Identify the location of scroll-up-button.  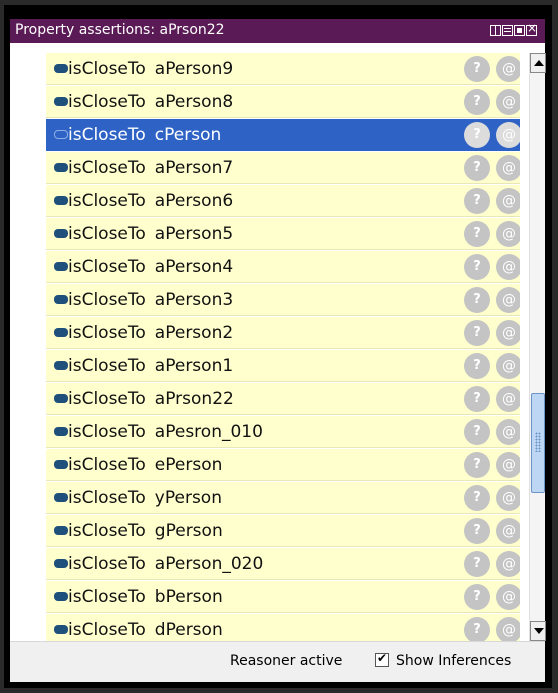
(538, 63).